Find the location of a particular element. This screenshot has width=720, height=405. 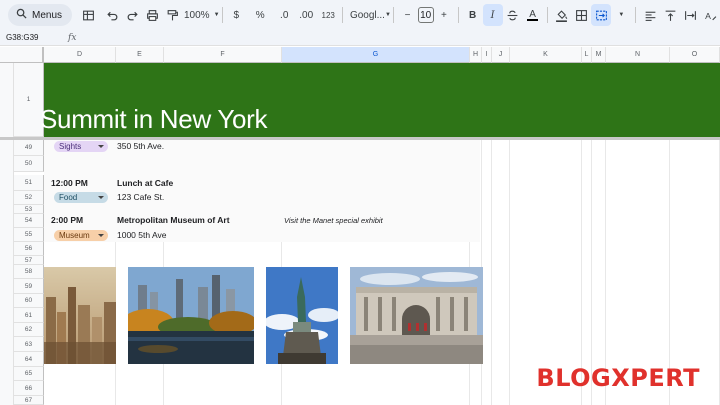

category-chip-museum: Museum is located at coordinates (81, 235).